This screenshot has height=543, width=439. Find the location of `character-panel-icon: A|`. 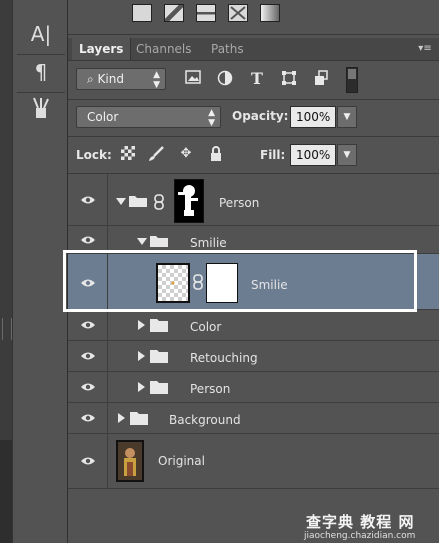

character-panel-icon: A| is located at coordinates (41, 34).